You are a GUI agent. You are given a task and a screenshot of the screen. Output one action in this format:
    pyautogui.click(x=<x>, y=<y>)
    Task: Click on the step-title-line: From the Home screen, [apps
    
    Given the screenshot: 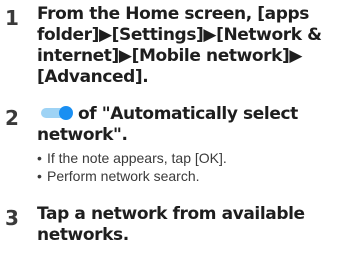 What is the action you would take?
    pyautogui.click(x=173, y=14)
    